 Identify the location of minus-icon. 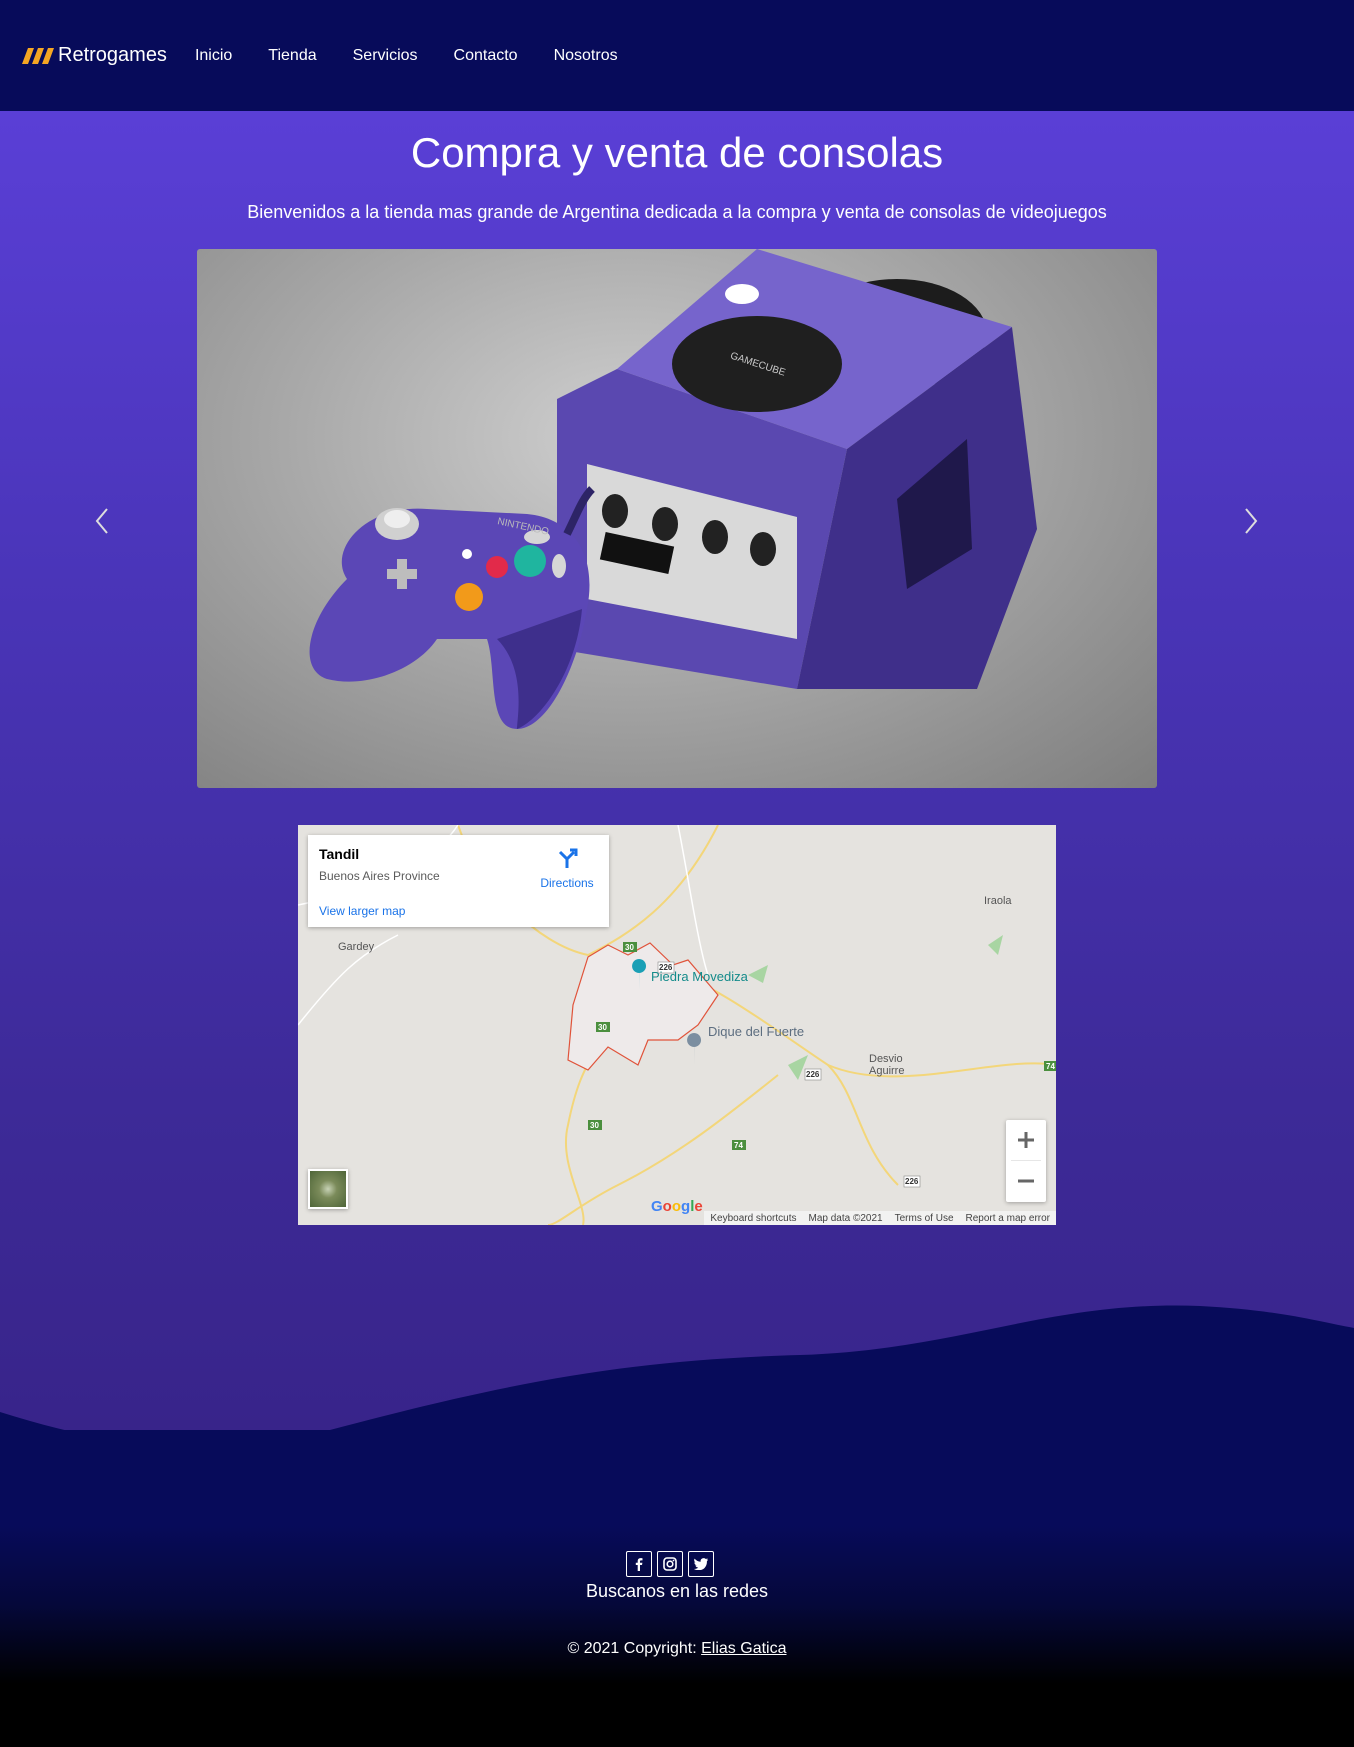
(1026, 1181).